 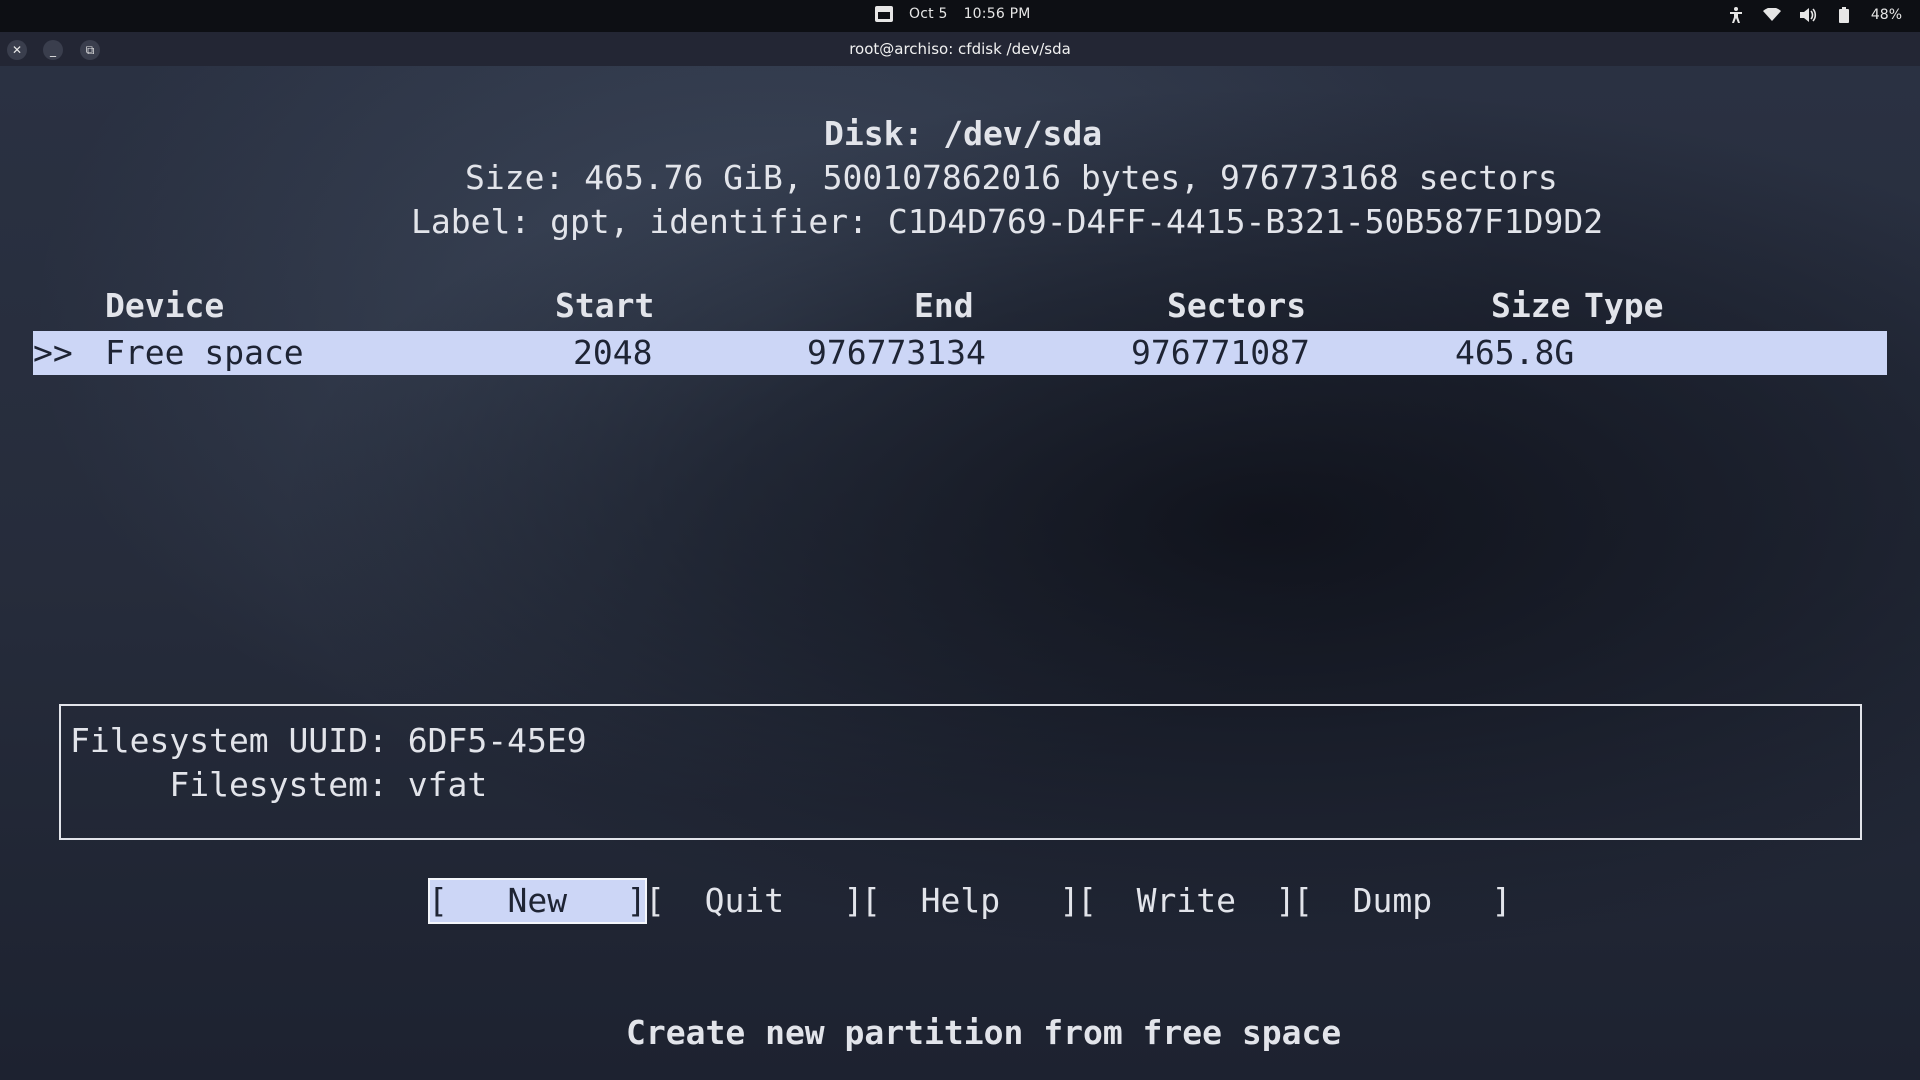 What do you see at coordinates (605, 305) in the screenshot?
I see `header-start: Start` at bounding box center [605, 305].